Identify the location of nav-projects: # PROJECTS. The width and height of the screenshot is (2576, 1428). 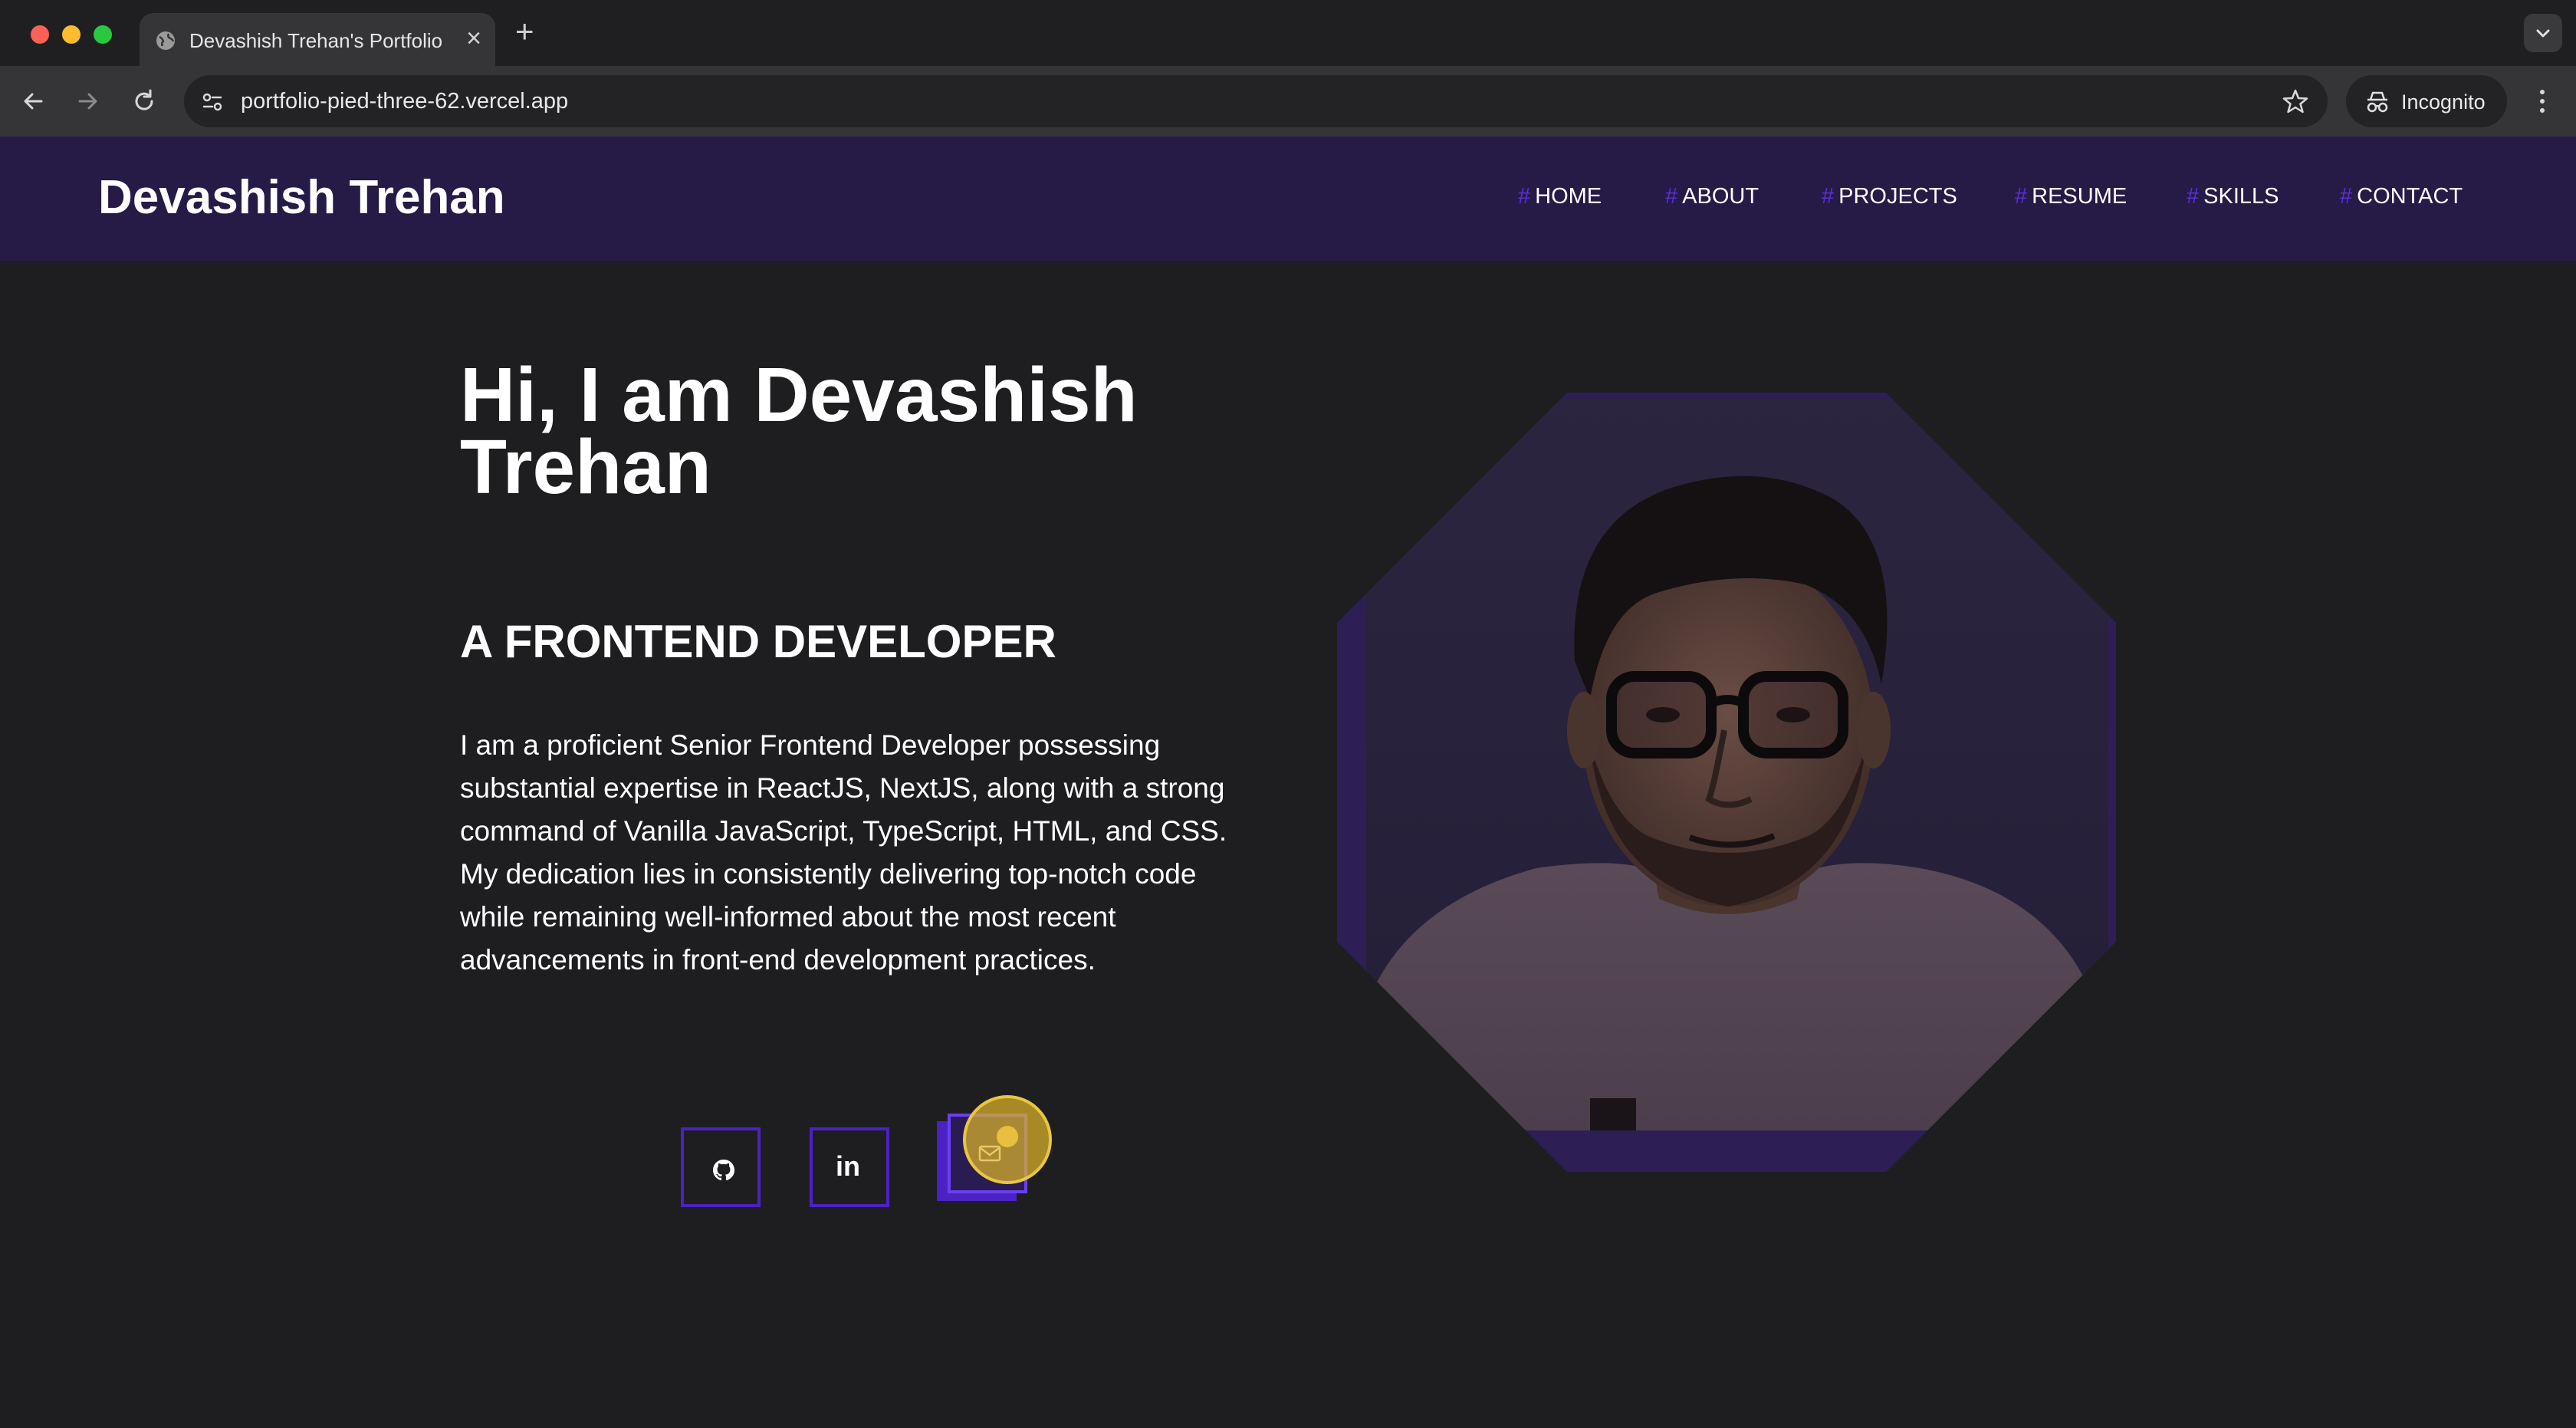
(1890, 196).